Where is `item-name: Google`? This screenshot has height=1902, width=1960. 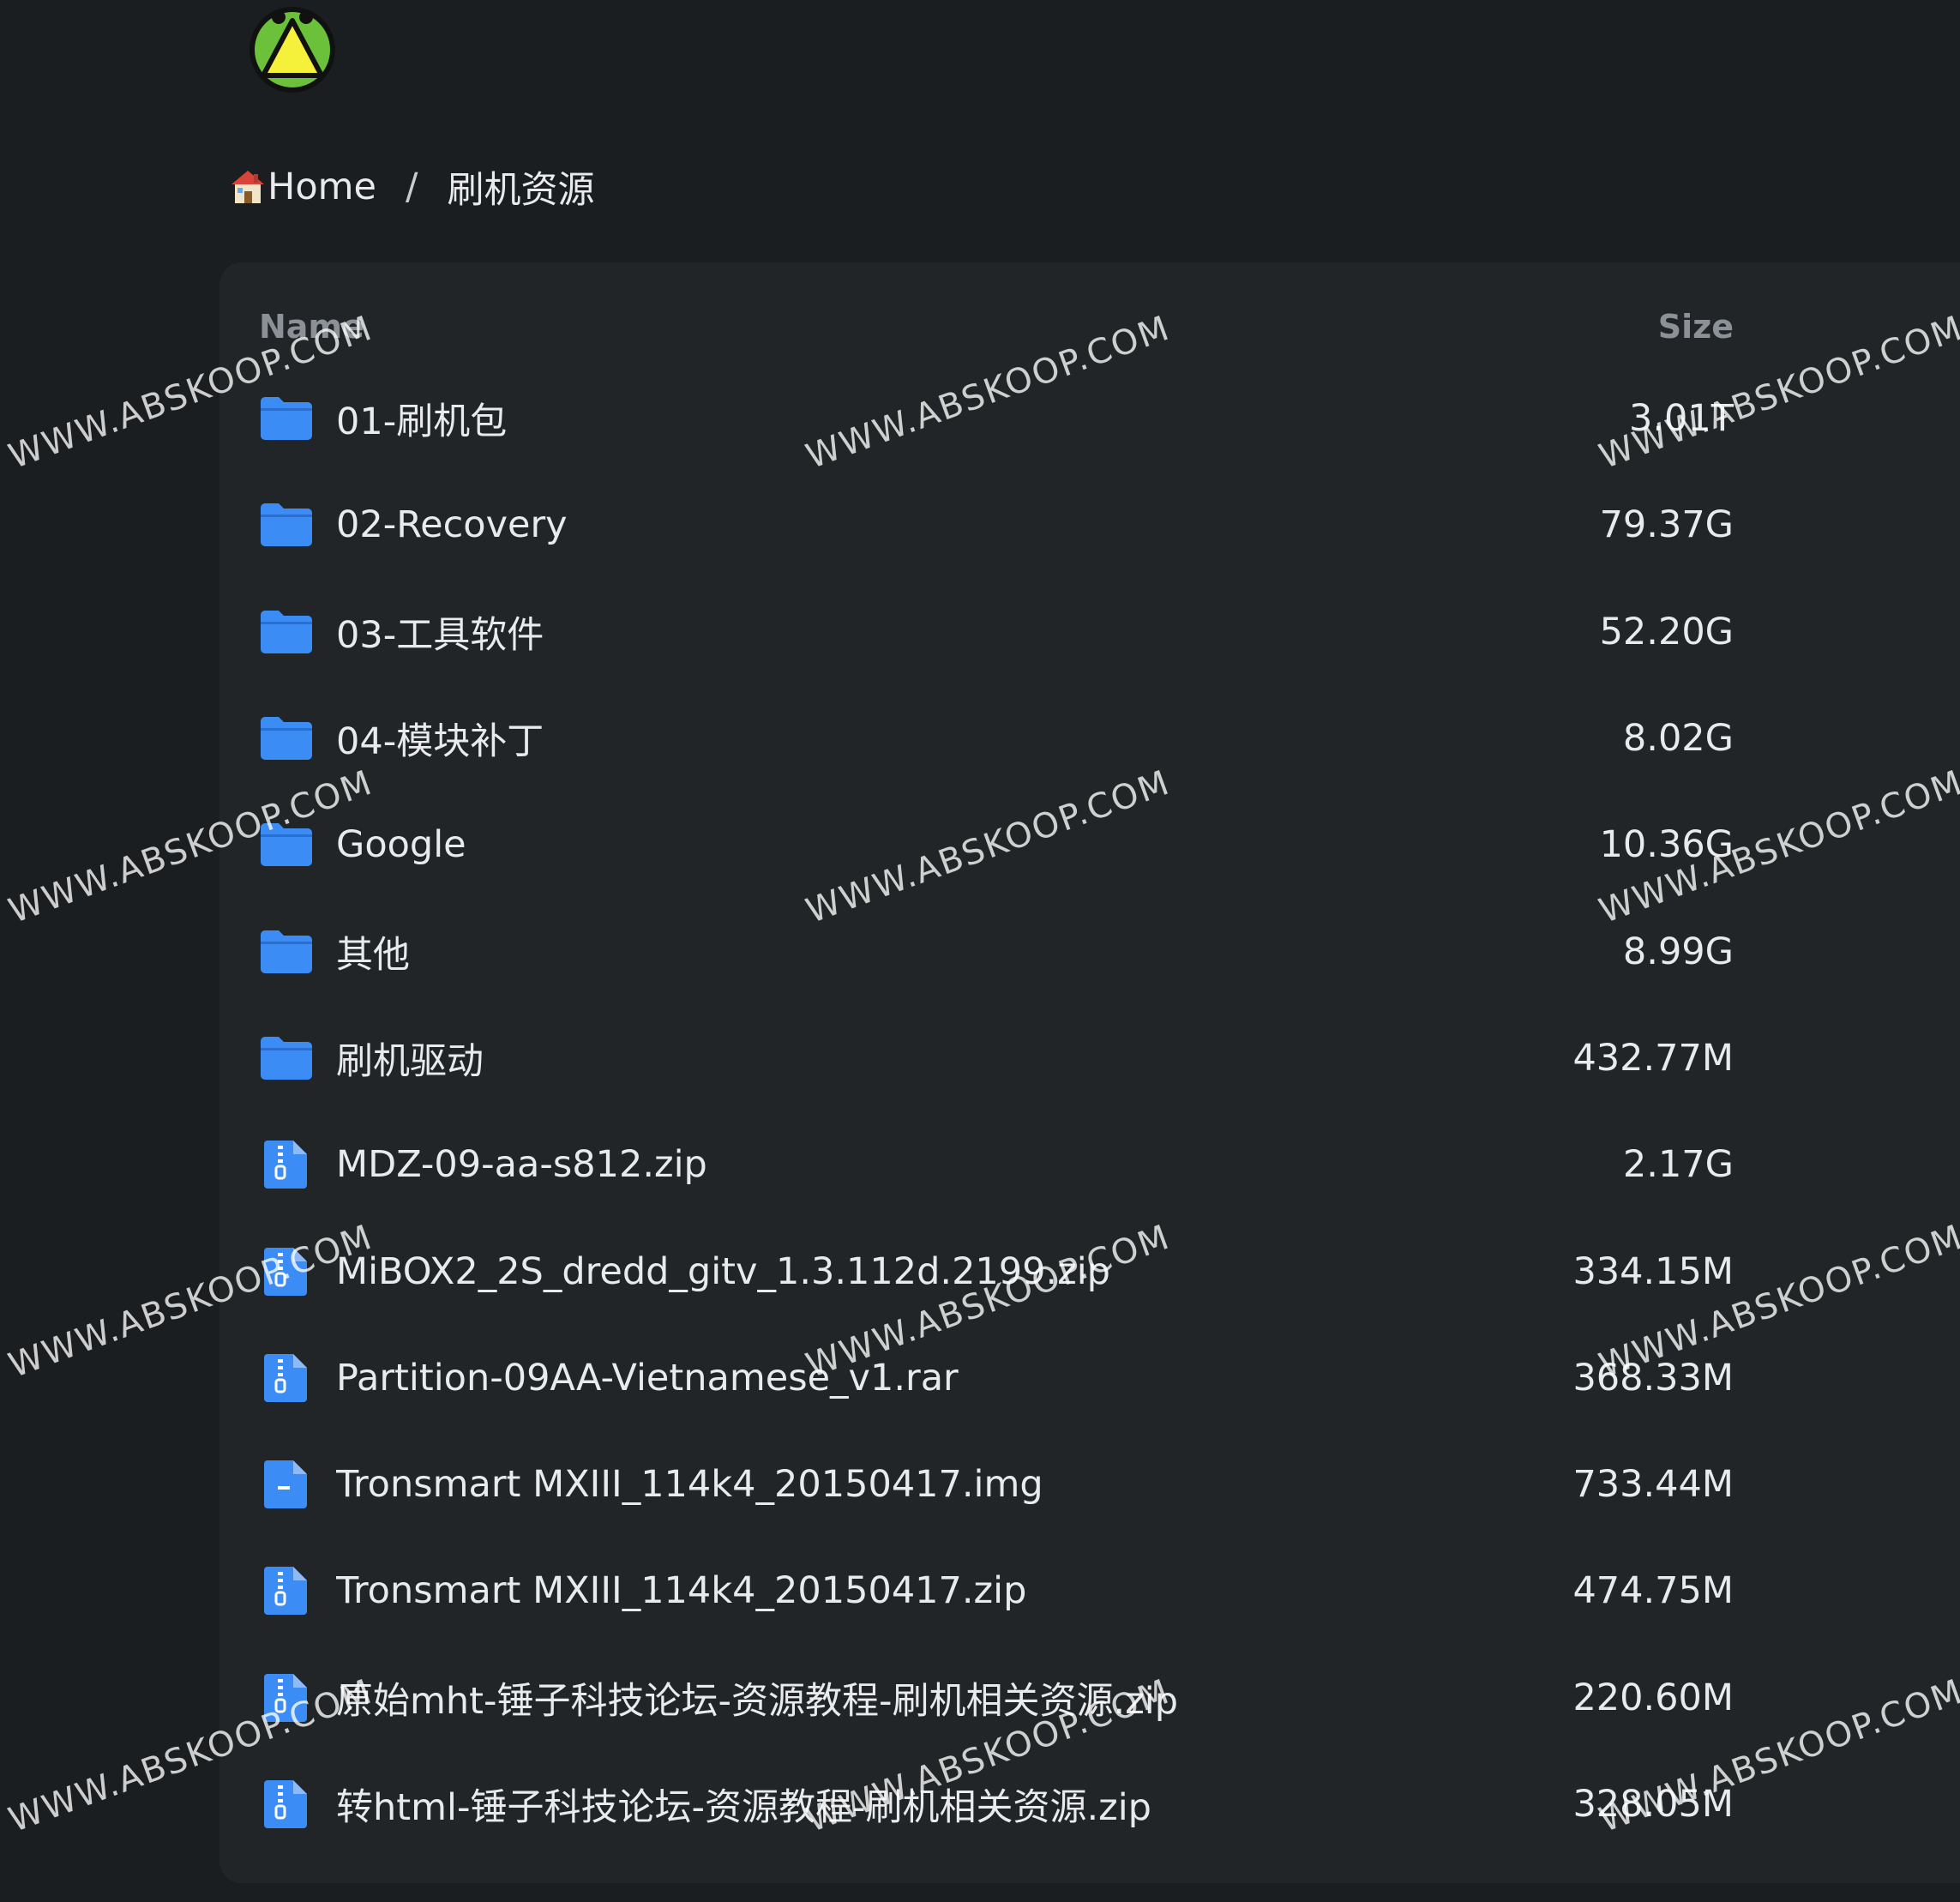
item-name: Google is located at coordinates (968, 845).